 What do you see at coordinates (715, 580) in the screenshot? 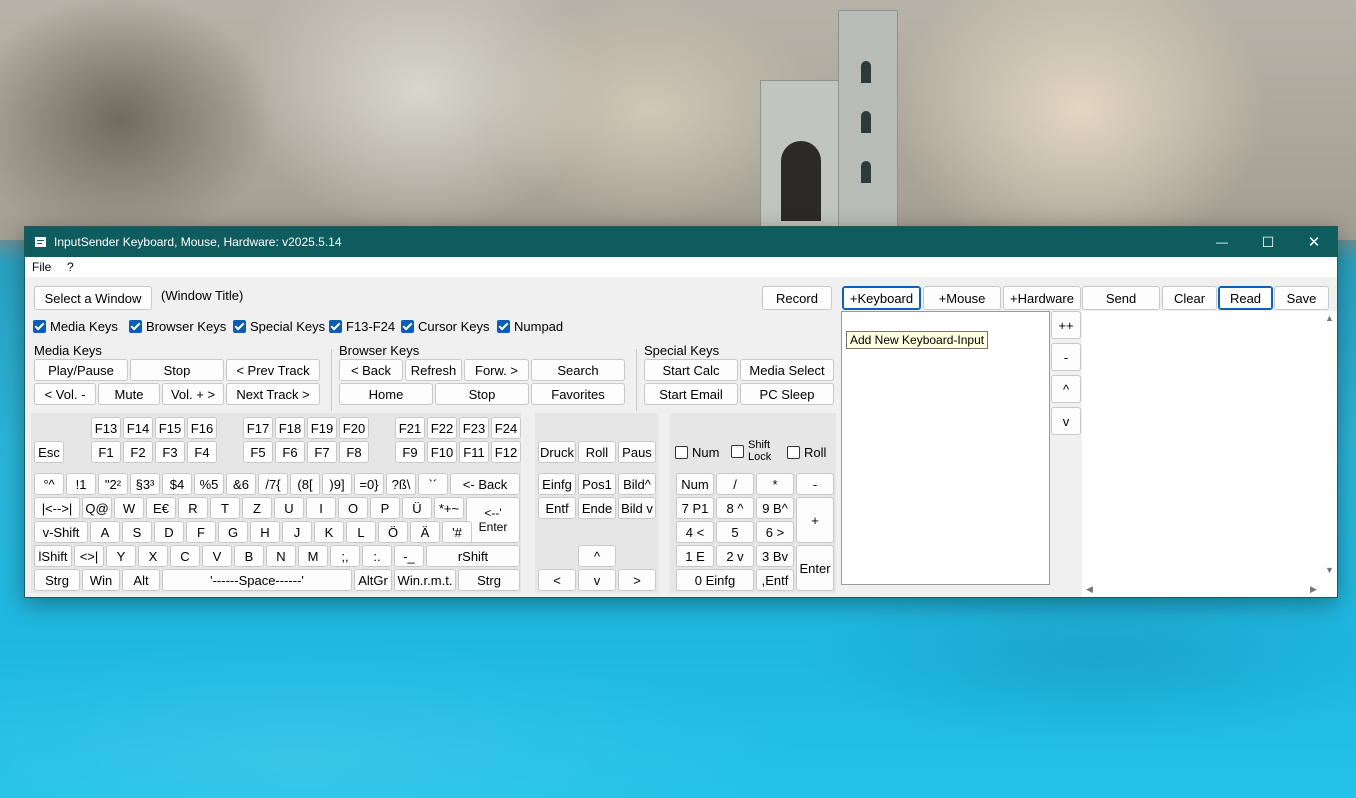
I see `numpad-key: 0 Einfg` at bounding box center [715, 580].